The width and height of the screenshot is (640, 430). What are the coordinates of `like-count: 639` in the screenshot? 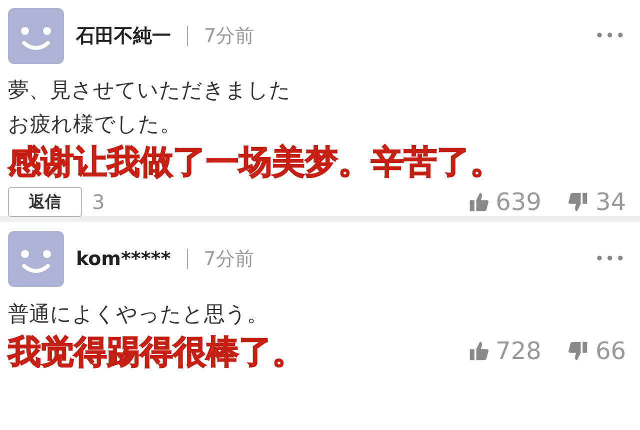 It's located at (519, 202).